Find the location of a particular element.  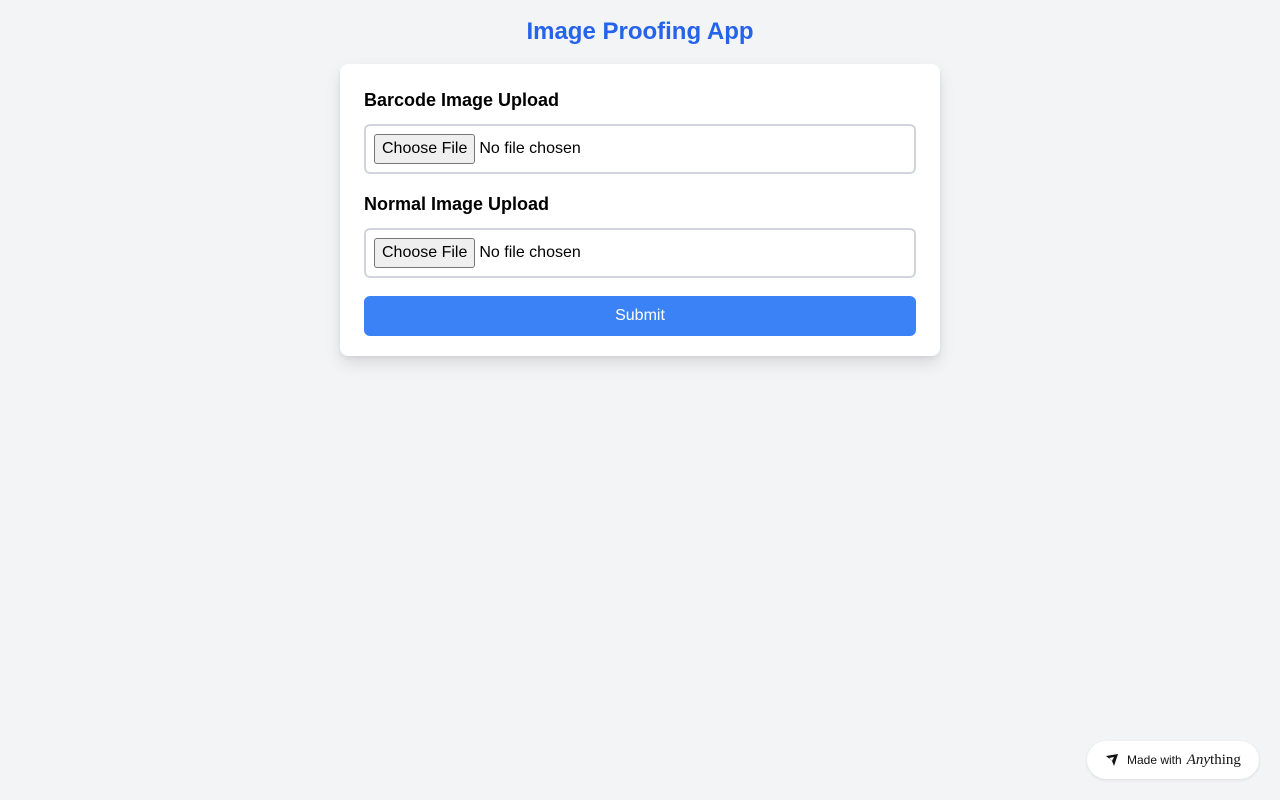

brand-name: Anything is located at coordinates (1214, 760).